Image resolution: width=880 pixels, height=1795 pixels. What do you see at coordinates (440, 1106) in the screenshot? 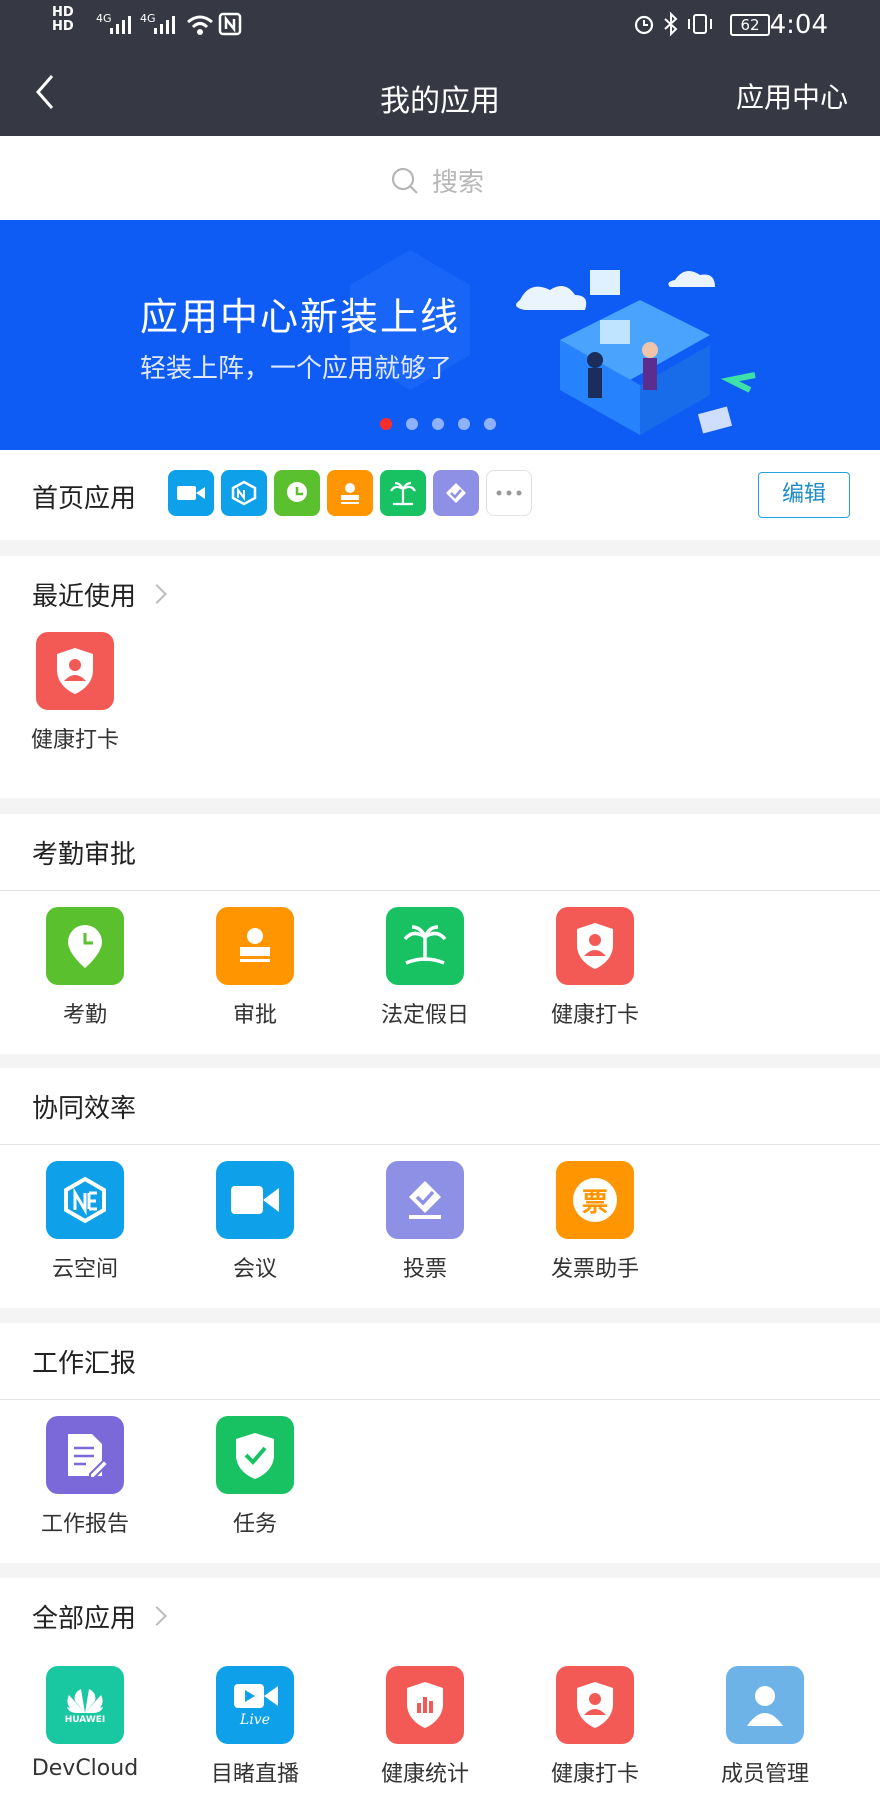
I see `collaboration-header: 协同效率` at bounding box center [440, 1106].